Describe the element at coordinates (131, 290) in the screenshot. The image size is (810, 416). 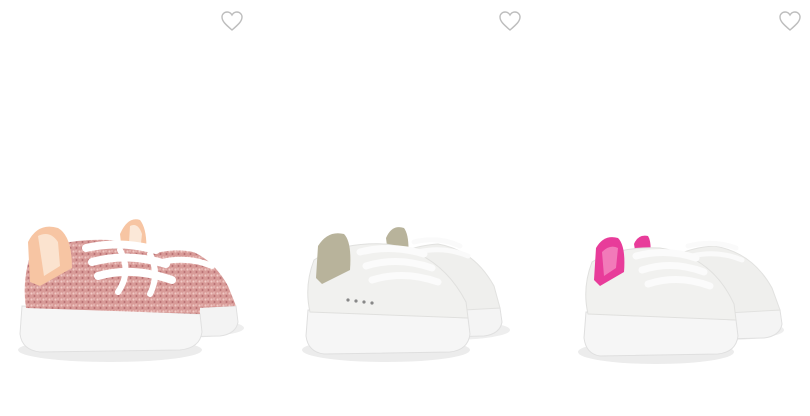
I see `glitter-sneaker-image` at that location.